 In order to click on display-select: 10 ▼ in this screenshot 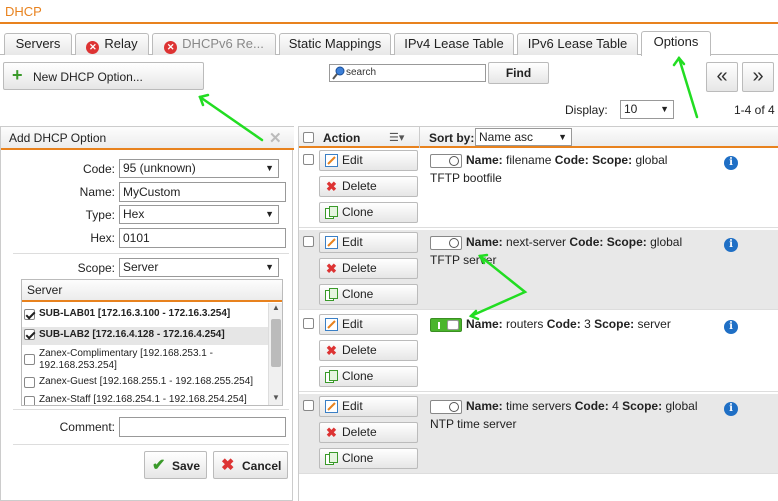, I will do `click(647, 109)`.